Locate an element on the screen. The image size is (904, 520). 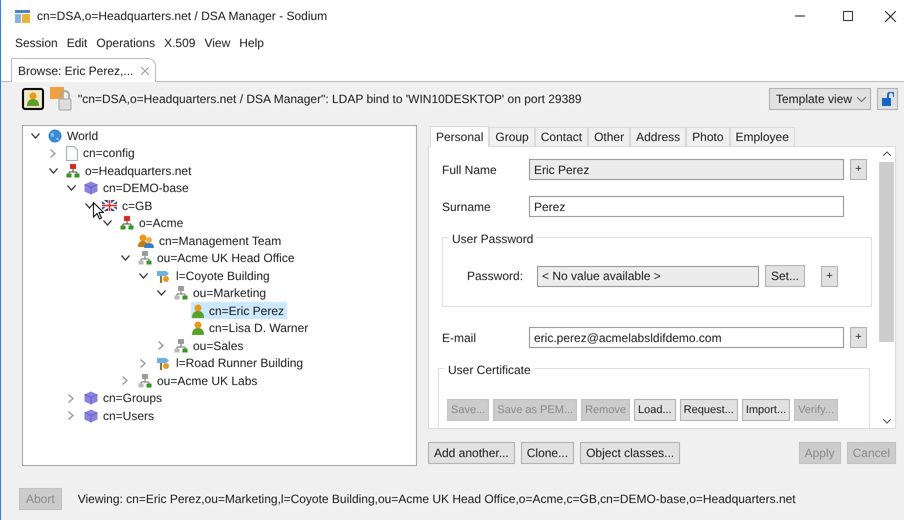
scroll-down-icon is located at coordinates (886, 421).